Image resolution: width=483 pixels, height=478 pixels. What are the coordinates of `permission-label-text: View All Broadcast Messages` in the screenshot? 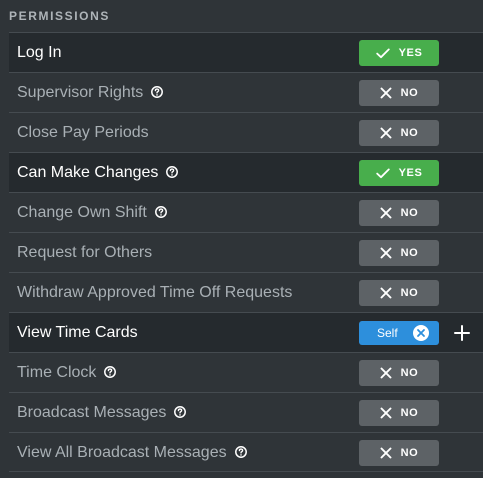 It's located at (122, 452).